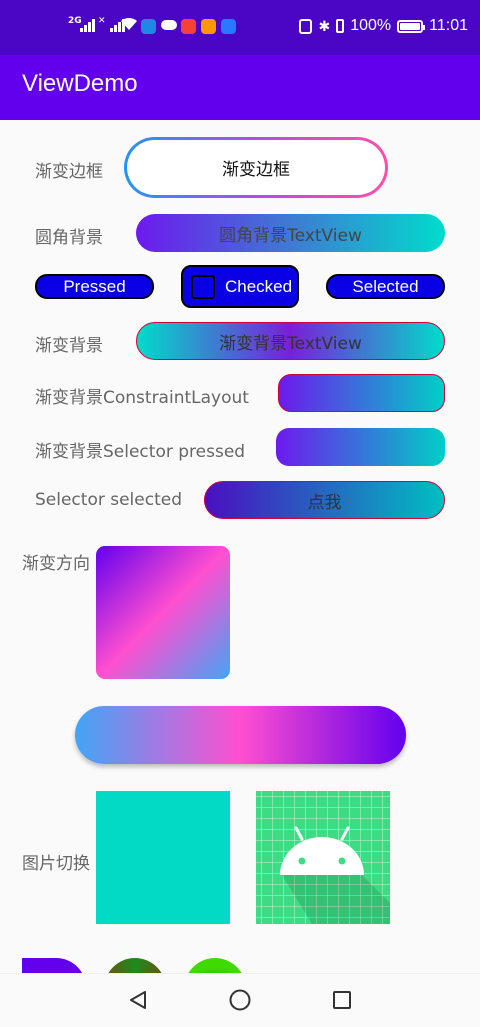 The image size is (480, 1027). What do you see at coordinates (324, 500) in the screenshot?
I see `click-me-button: 点我` at bounding box center [324, 500].